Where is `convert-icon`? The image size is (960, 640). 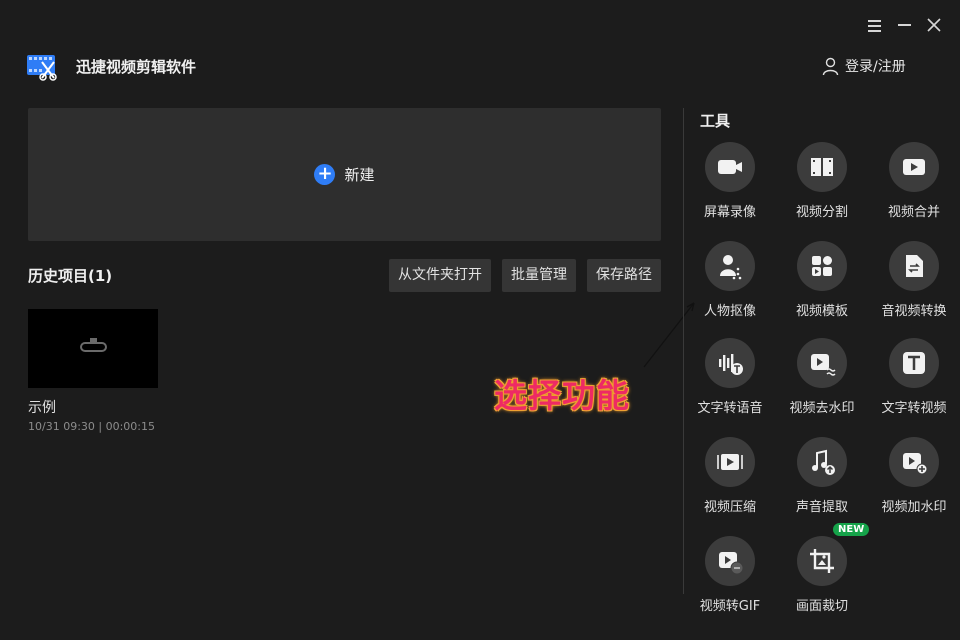
convert-icon is located at coordinates (914, 266).